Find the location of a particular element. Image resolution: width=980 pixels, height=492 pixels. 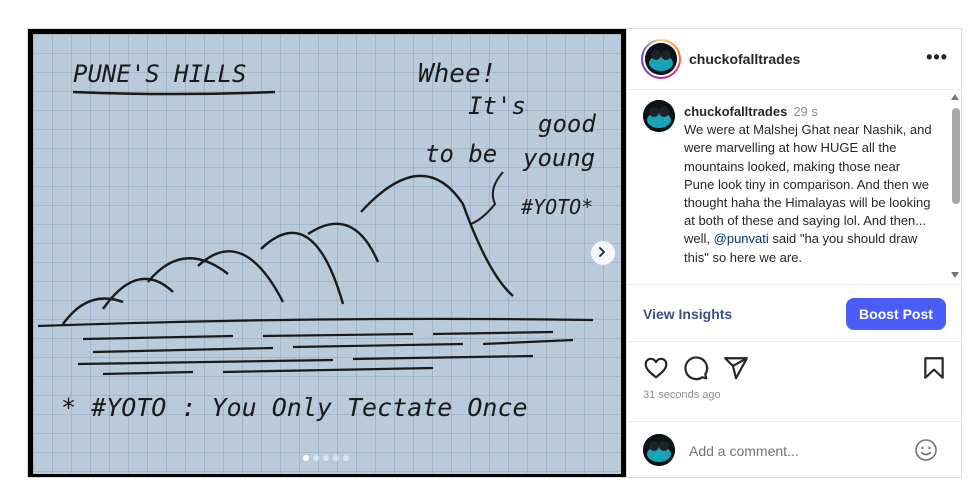

sketch-quote-2: It's is located at coordinates (497, 106).